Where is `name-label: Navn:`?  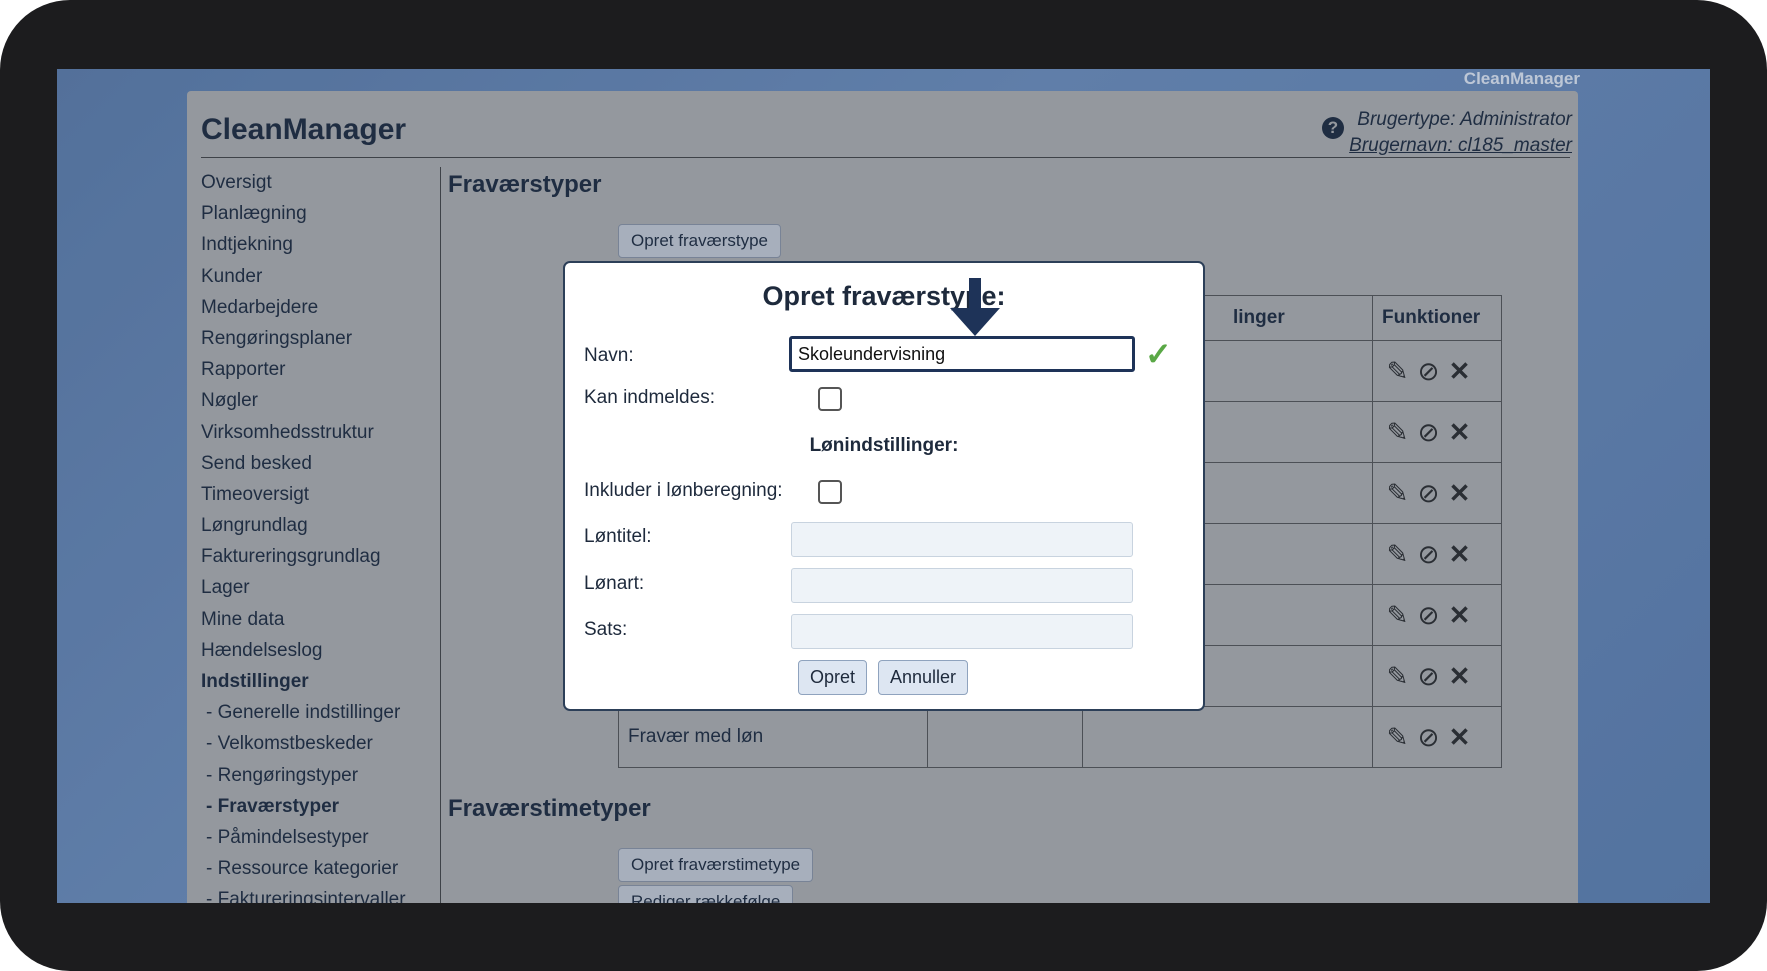 name-label: Navn: is located at coordinates (609, 355).